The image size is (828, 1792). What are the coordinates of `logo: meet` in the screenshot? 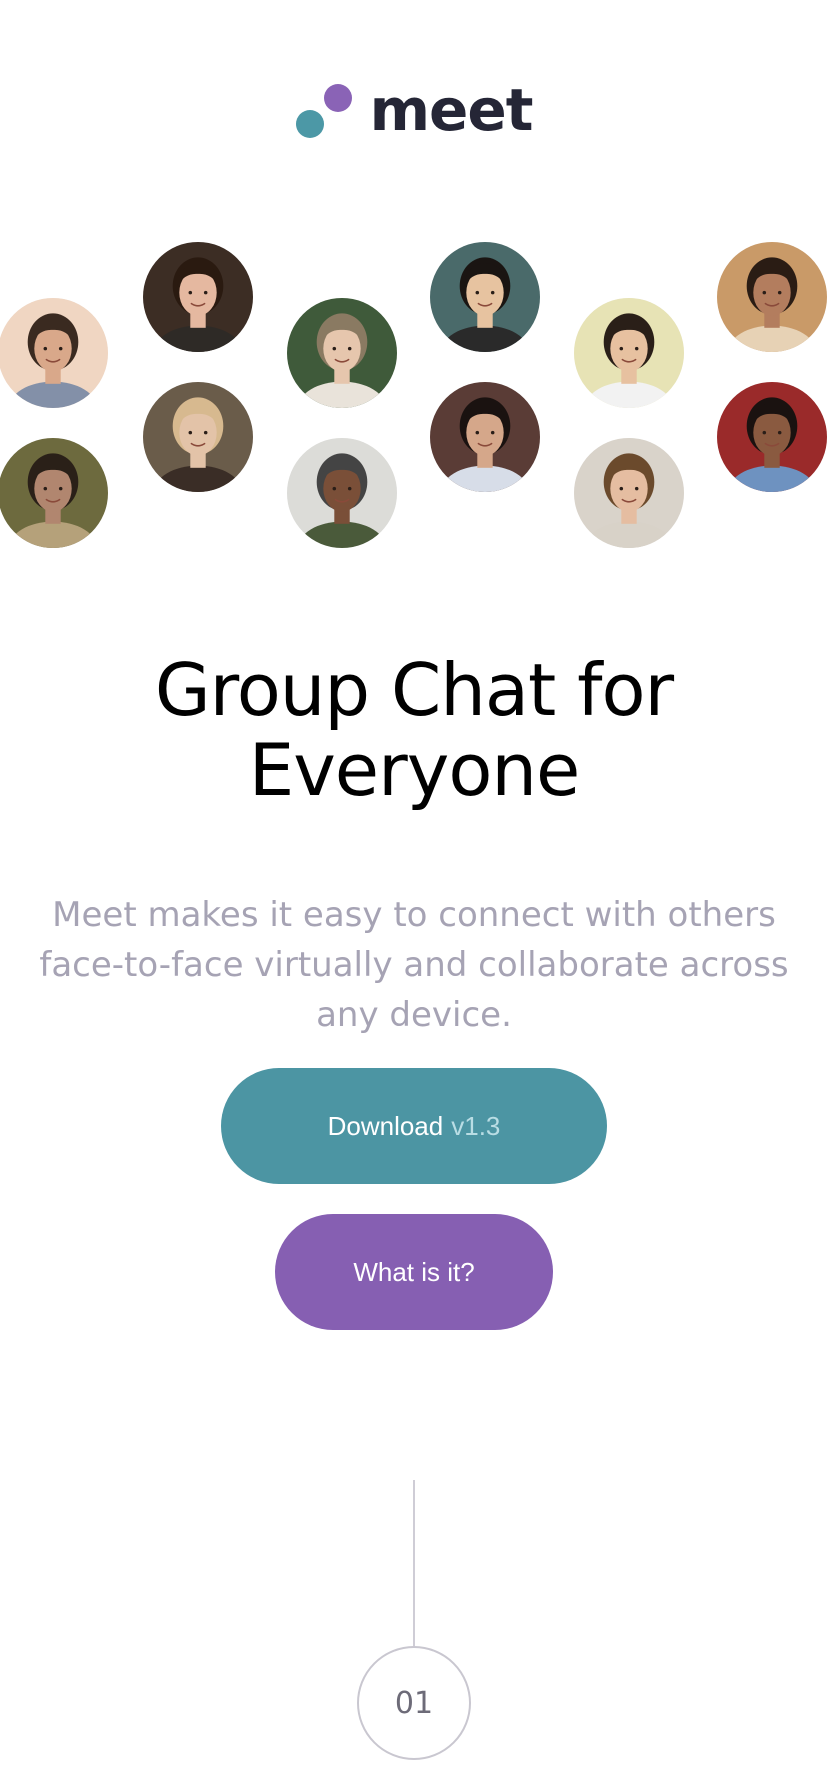 It's located at (414, 110).